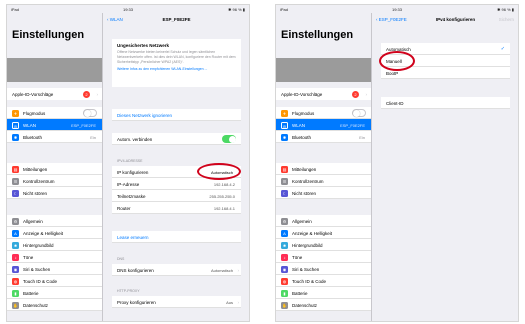 The image size is (525, 324). I want to click on renew-lease-button: Lease erneuern, so click(176, 237).